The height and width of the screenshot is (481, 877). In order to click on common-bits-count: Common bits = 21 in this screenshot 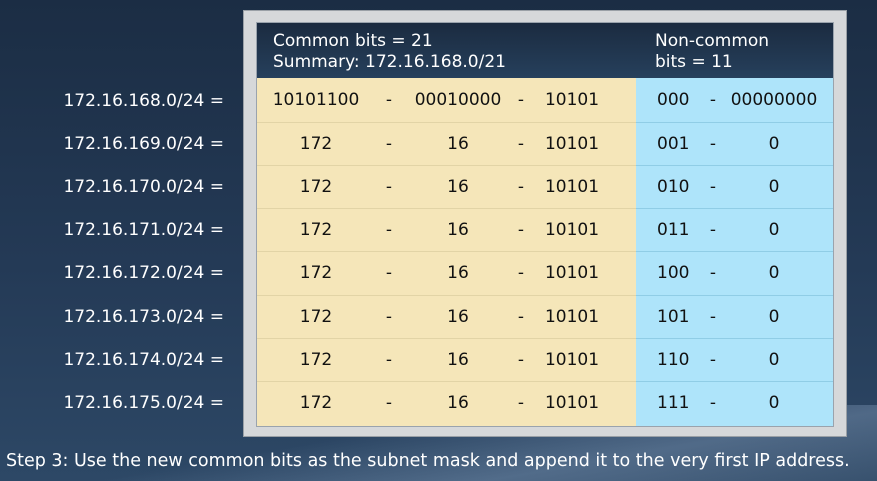, I will do `click(353, 41)`.